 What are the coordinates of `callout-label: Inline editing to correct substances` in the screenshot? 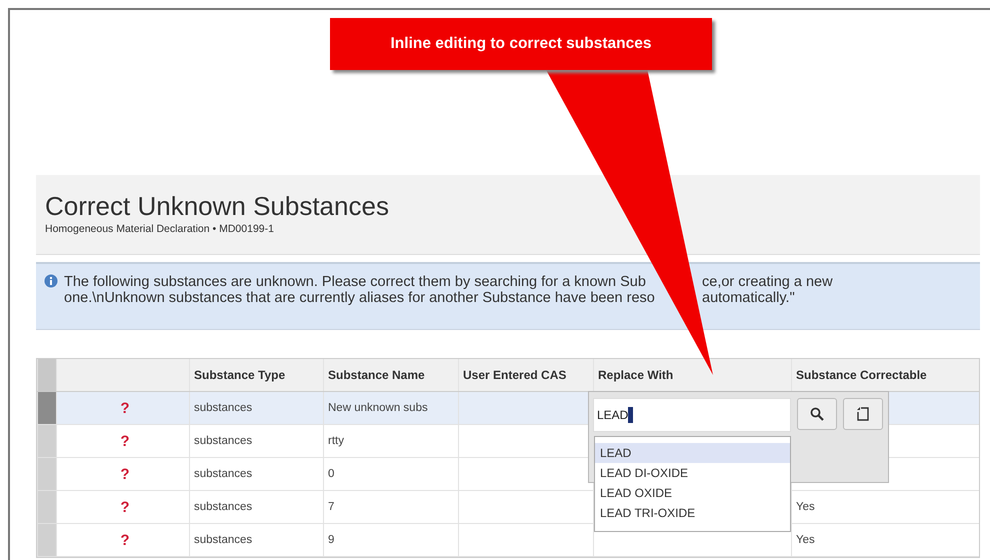 It's located at (521, 44).